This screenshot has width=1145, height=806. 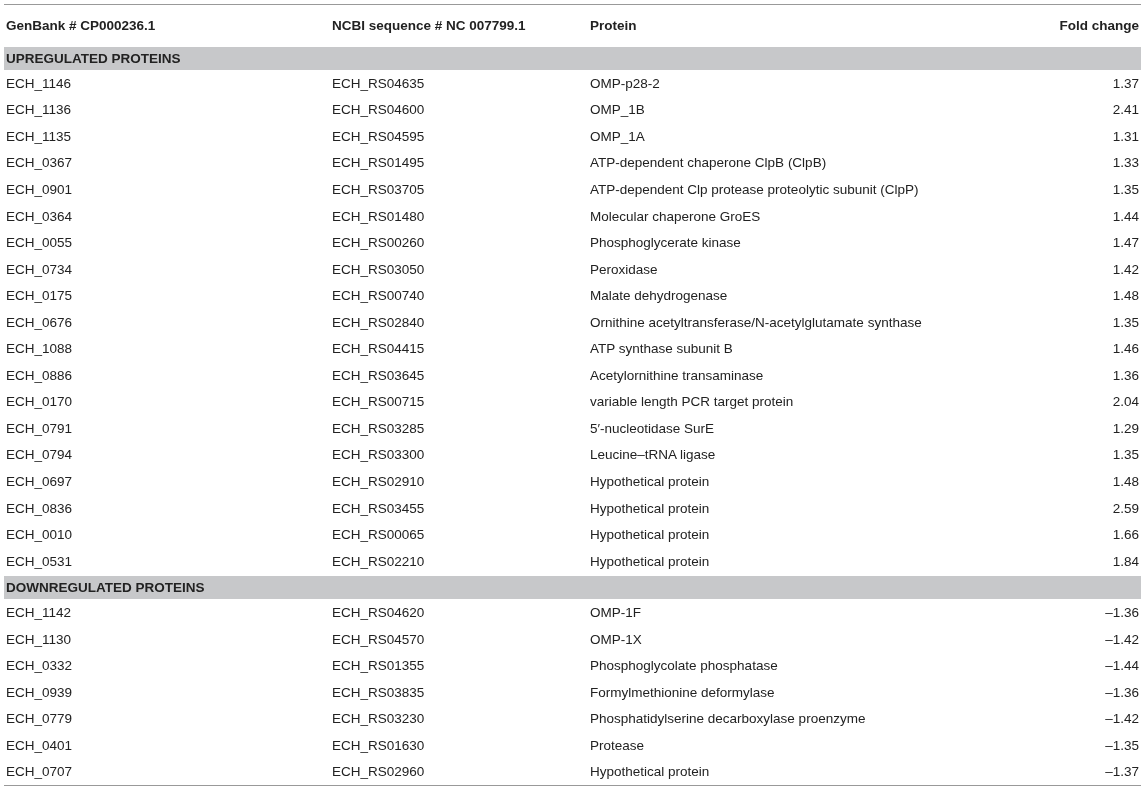 What do you see at coordinates (39, 349) in the screenshot?
I see `table-cell-text: ECH_1088` at bounding box center [39, 349].